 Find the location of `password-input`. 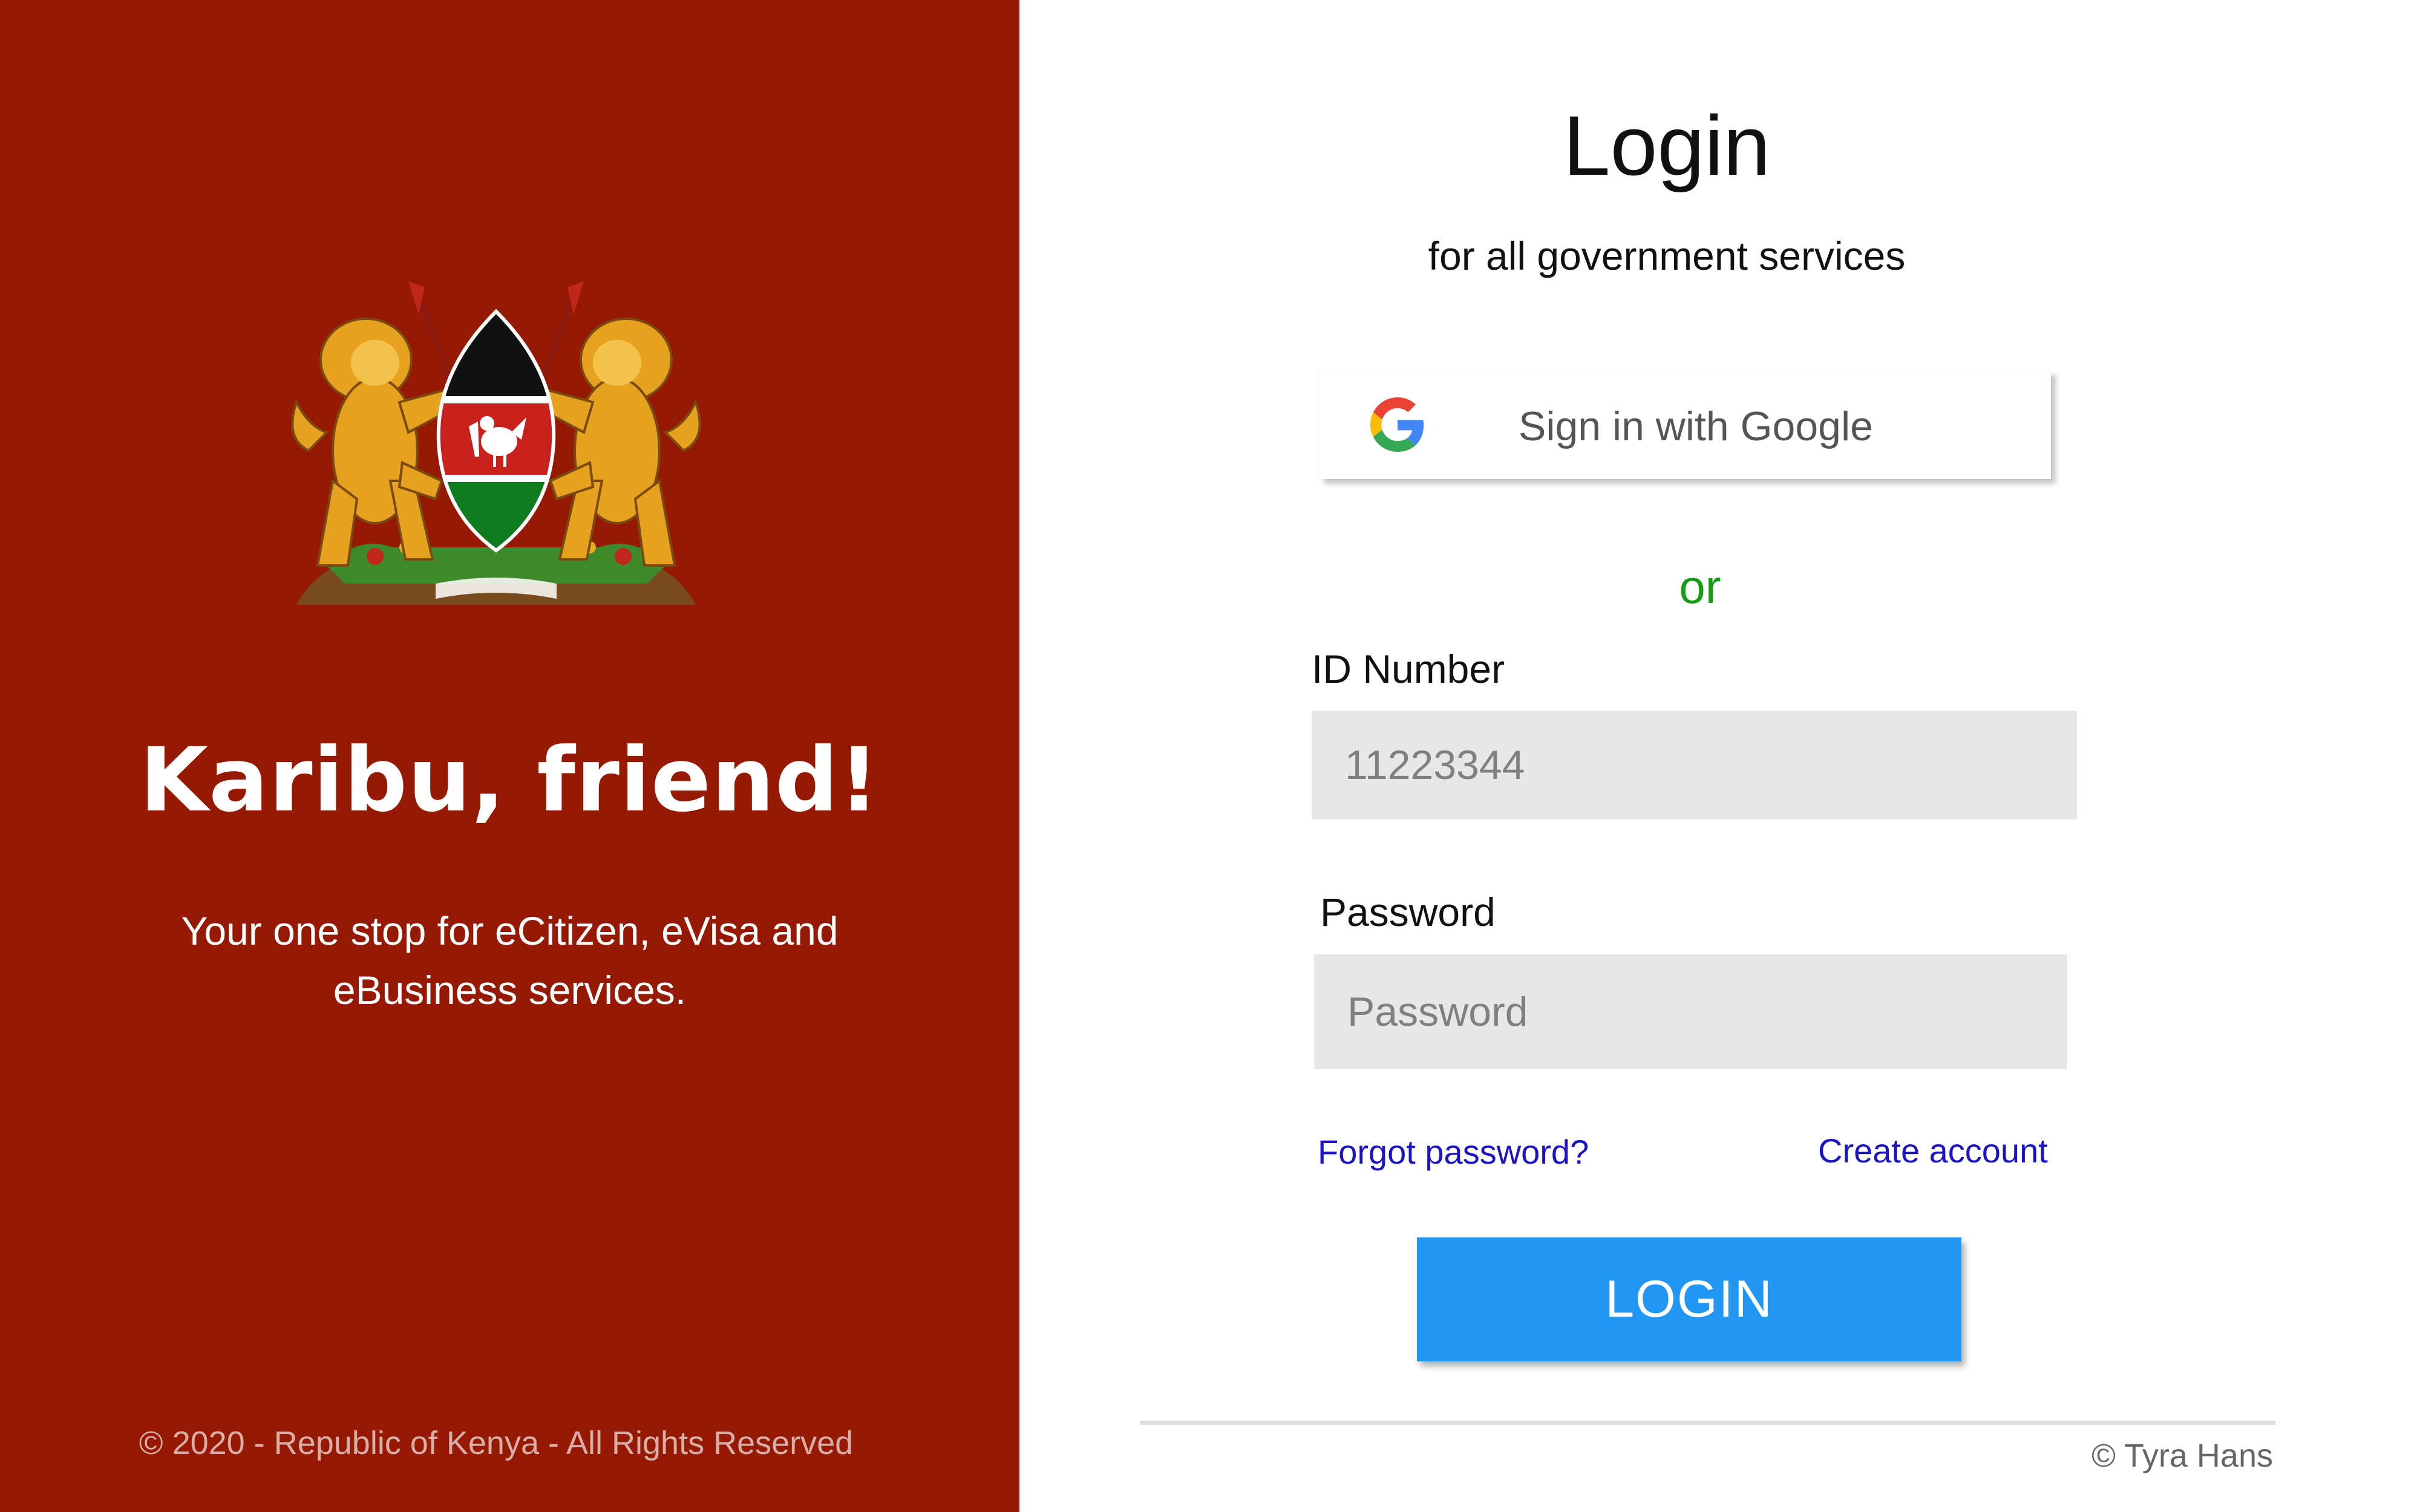

password-input is located at coordinates (1690, 1011).